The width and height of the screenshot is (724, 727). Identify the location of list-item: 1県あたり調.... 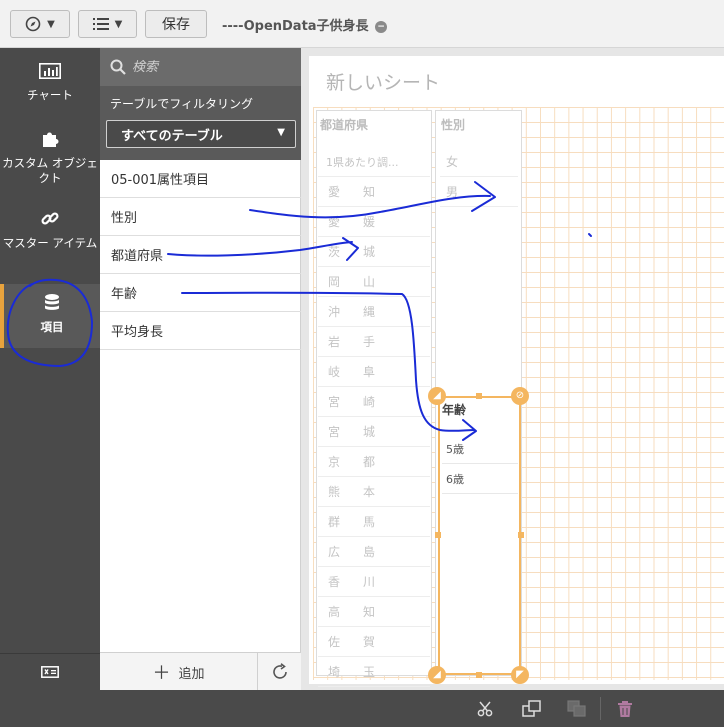
(374, 162).